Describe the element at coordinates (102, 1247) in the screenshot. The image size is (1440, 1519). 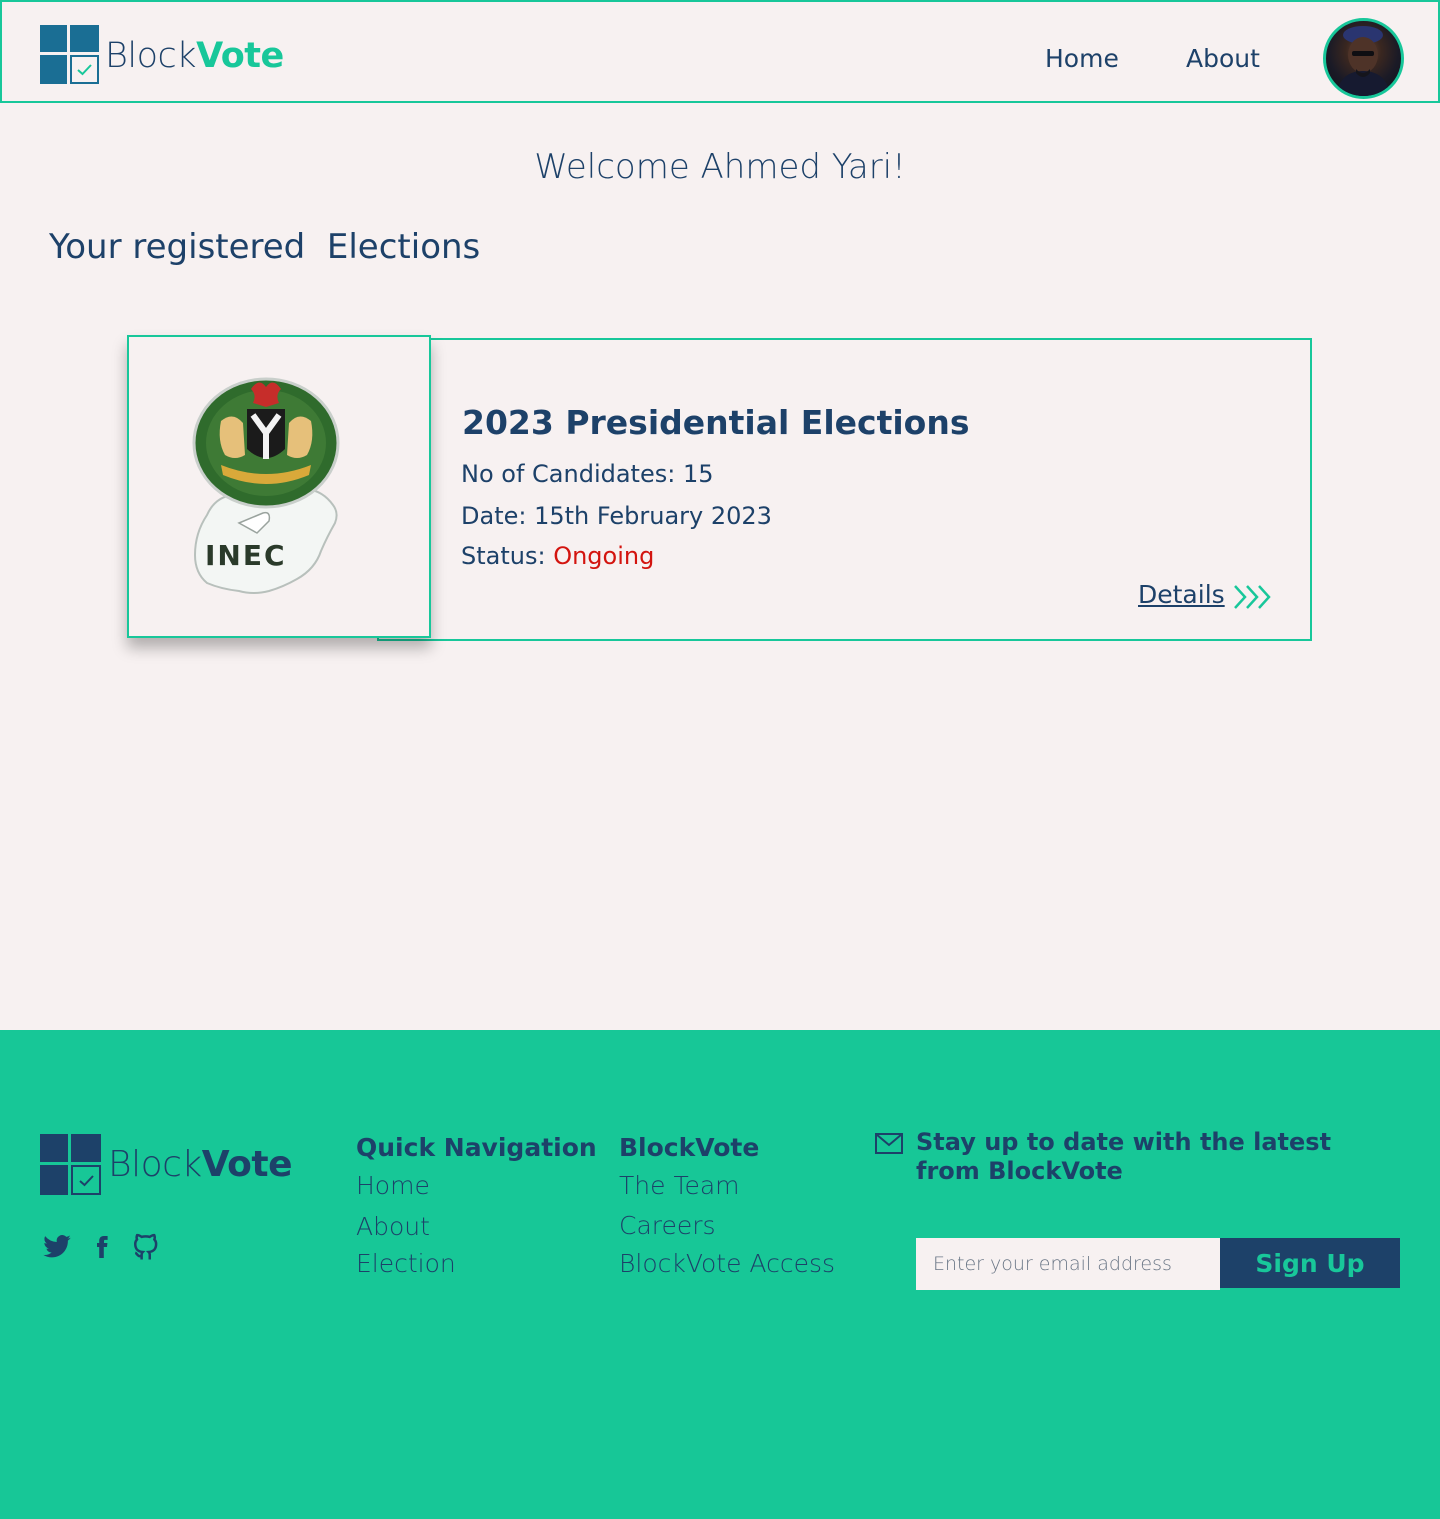
I see `facebook-icon` at that location.